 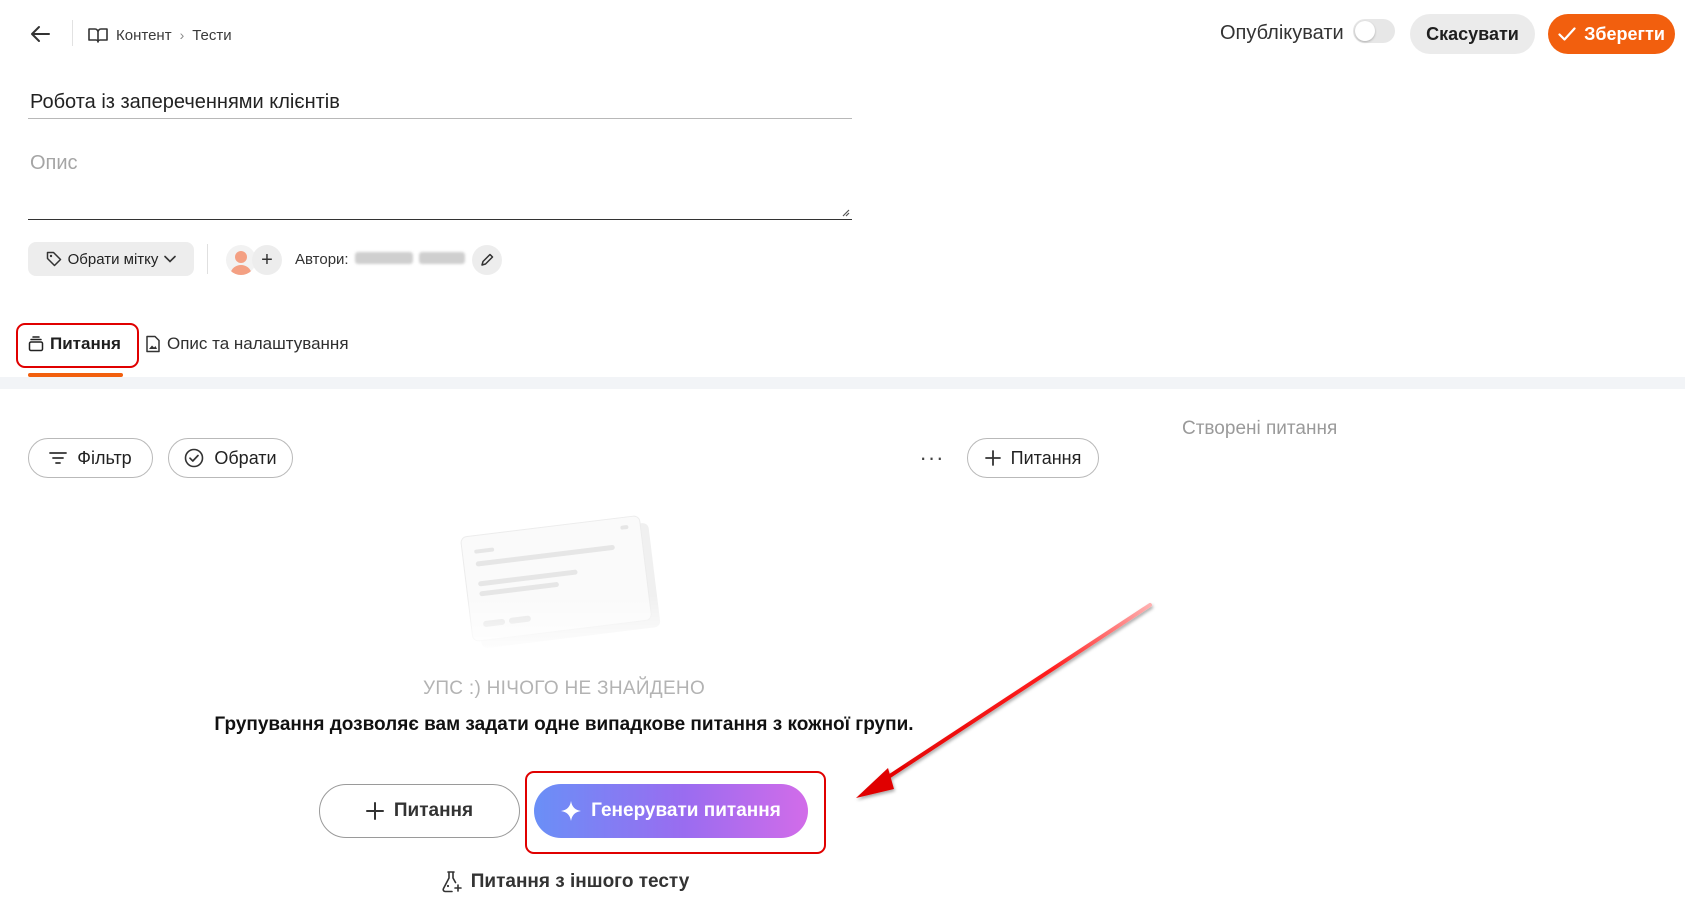 What do you see at coordinates (258, 343) in the screenshot?
I see `tab-description-settings-label: Опис та налаштування` at bounding box center [258, 343].